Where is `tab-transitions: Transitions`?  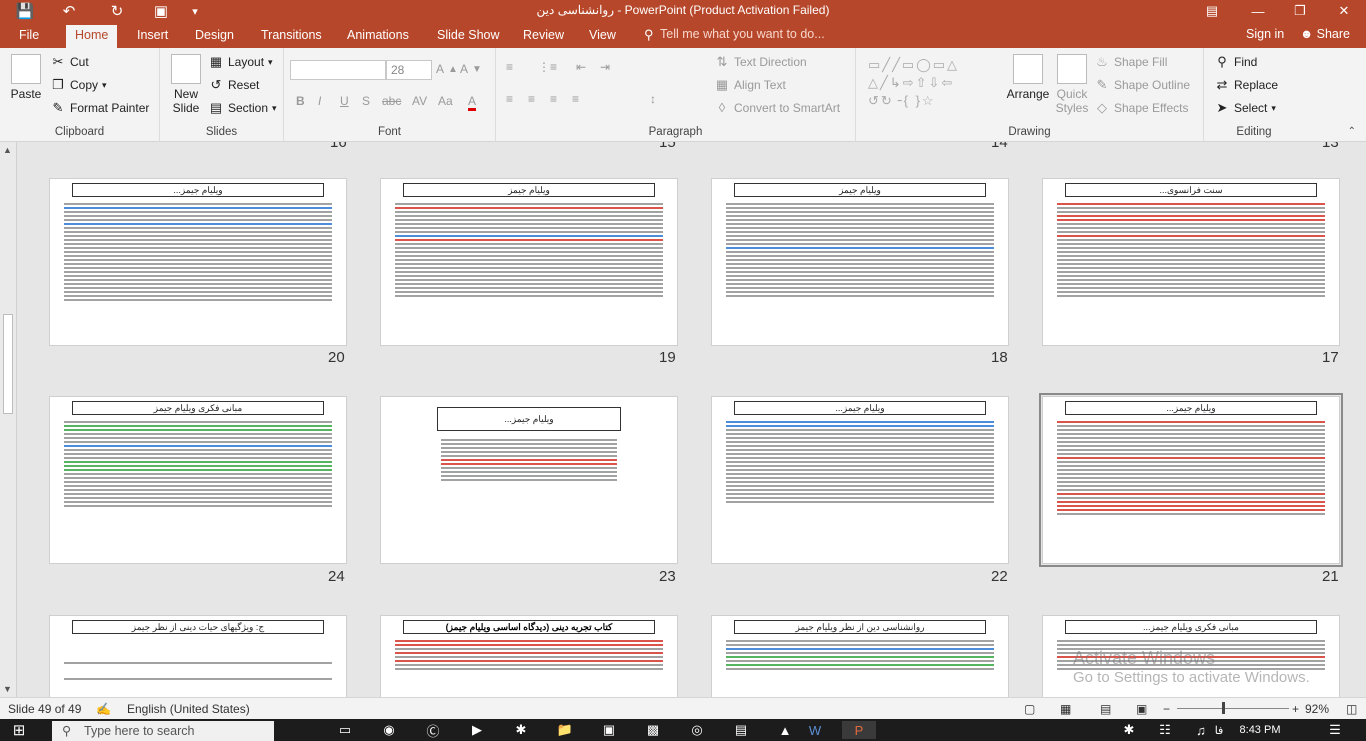 tab-transitions: Transitions is located at coordinates (291, 37).